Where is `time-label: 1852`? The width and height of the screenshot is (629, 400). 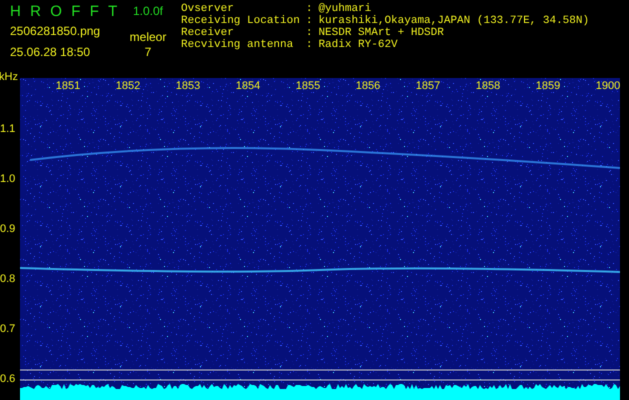
time-label: 1852 is located at coordinates (128, 86).